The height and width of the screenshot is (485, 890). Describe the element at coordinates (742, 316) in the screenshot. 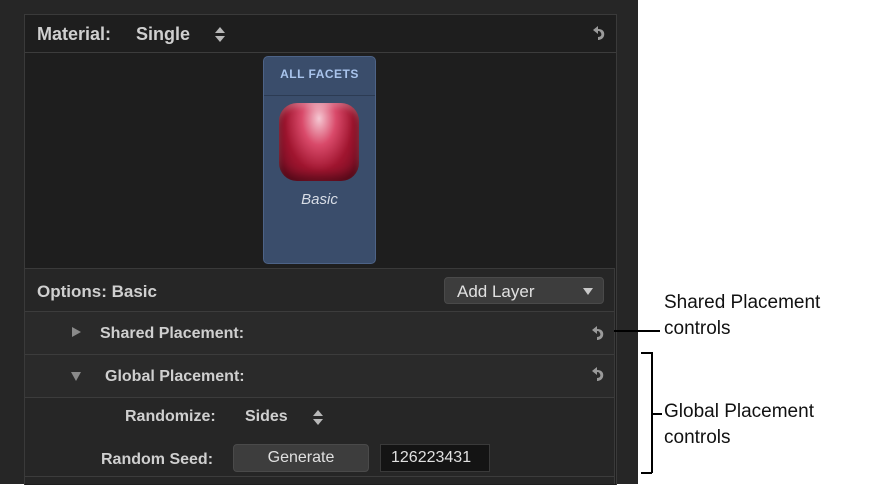

I see `callout-shared-placement: Shared Placement controls` at that location.